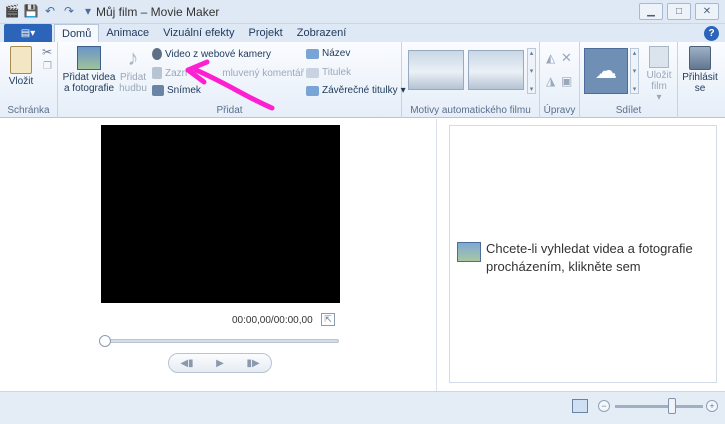  What do you see at coordinates (77, 33) in the screenshot?
I see `tab-home: Domů` at bounding box center [77, 33].